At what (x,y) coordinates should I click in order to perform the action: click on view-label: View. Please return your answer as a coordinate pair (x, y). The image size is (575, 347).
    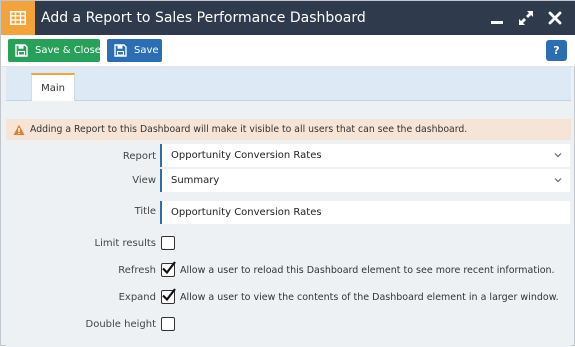
    Looking at the image, I should click on (144, 180).